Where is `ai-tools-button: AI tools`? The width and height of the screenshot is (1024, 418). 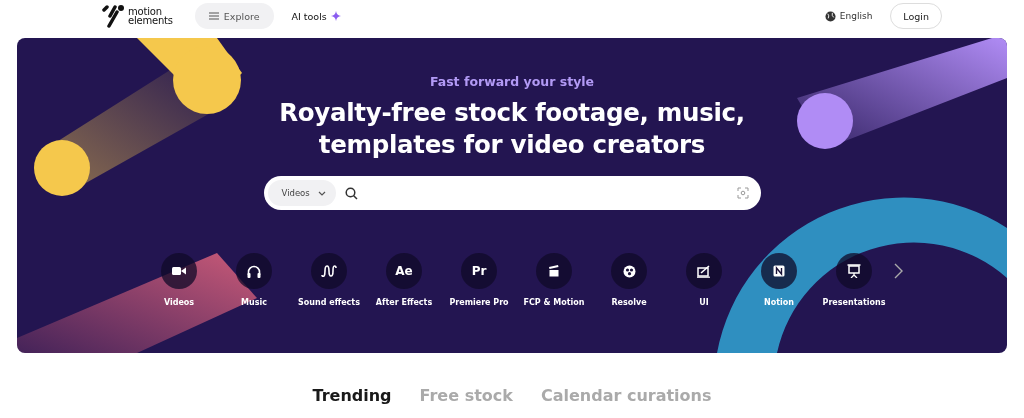 ai-tools-button: AI tools is located at coordinates (316, 16).